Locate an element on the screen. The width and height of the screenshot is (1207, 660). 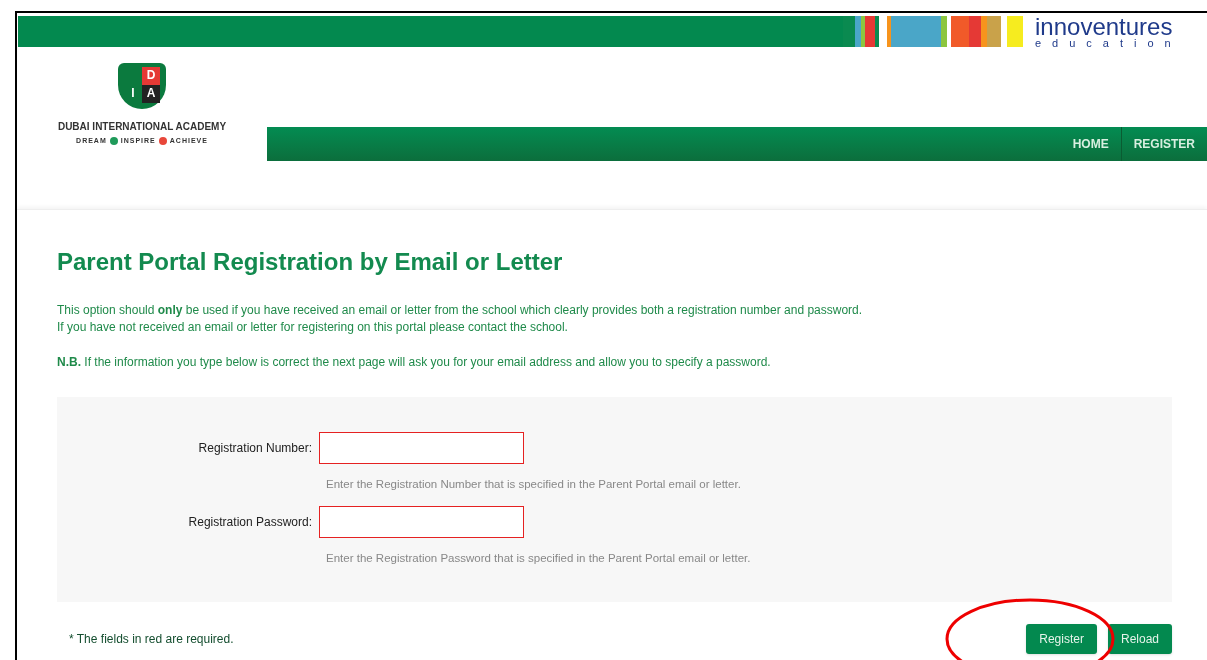
nav-link: REGISTER is located at coordinates (1163, 144).